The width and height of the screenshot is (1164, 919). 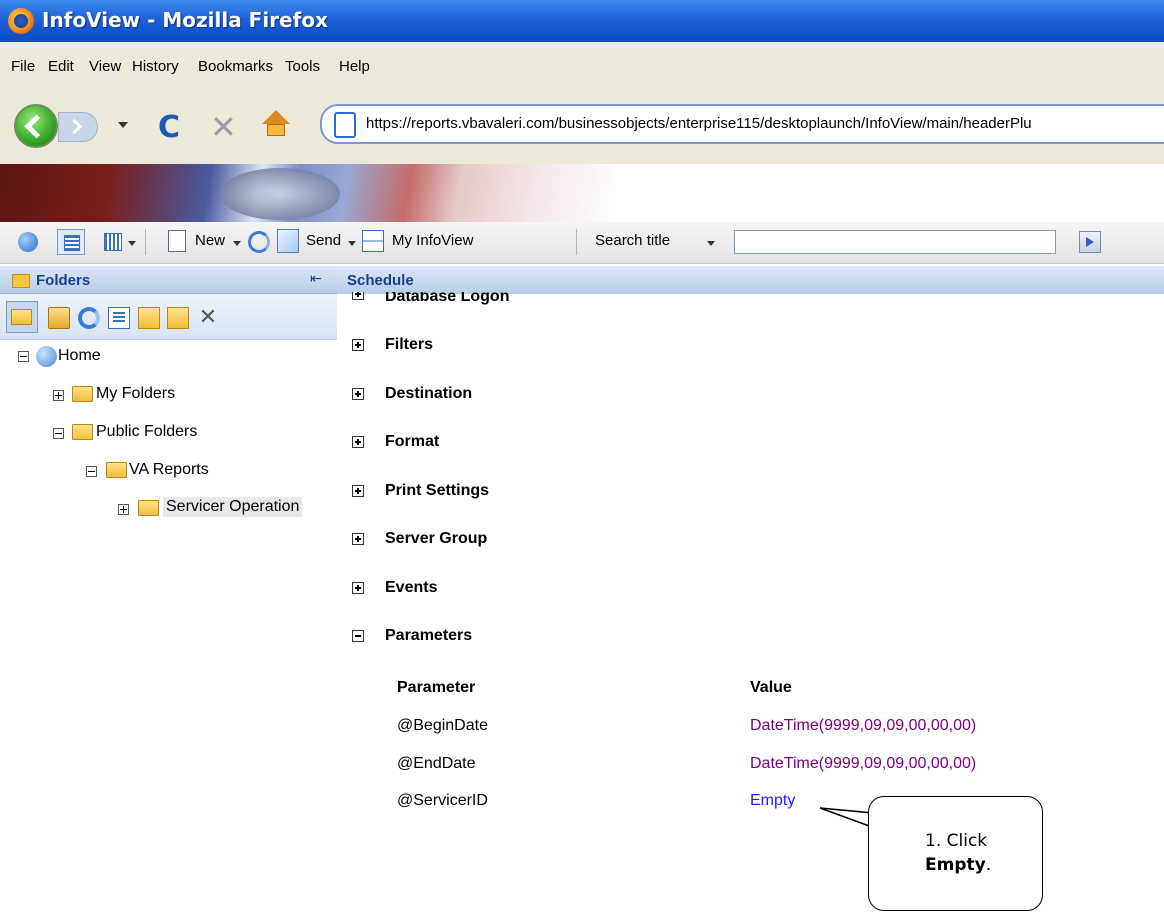 I want to click on callout-target-text: Empty., so click(x=958, y=865).